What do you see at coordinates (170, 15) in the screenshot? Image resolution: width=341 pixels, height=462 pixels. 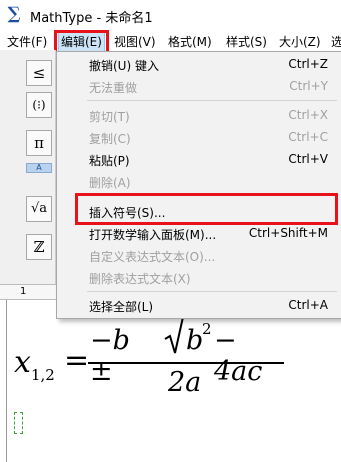 I see `title-bar: ∑ MathType - 未命名1` at bounding box center [170, 15].